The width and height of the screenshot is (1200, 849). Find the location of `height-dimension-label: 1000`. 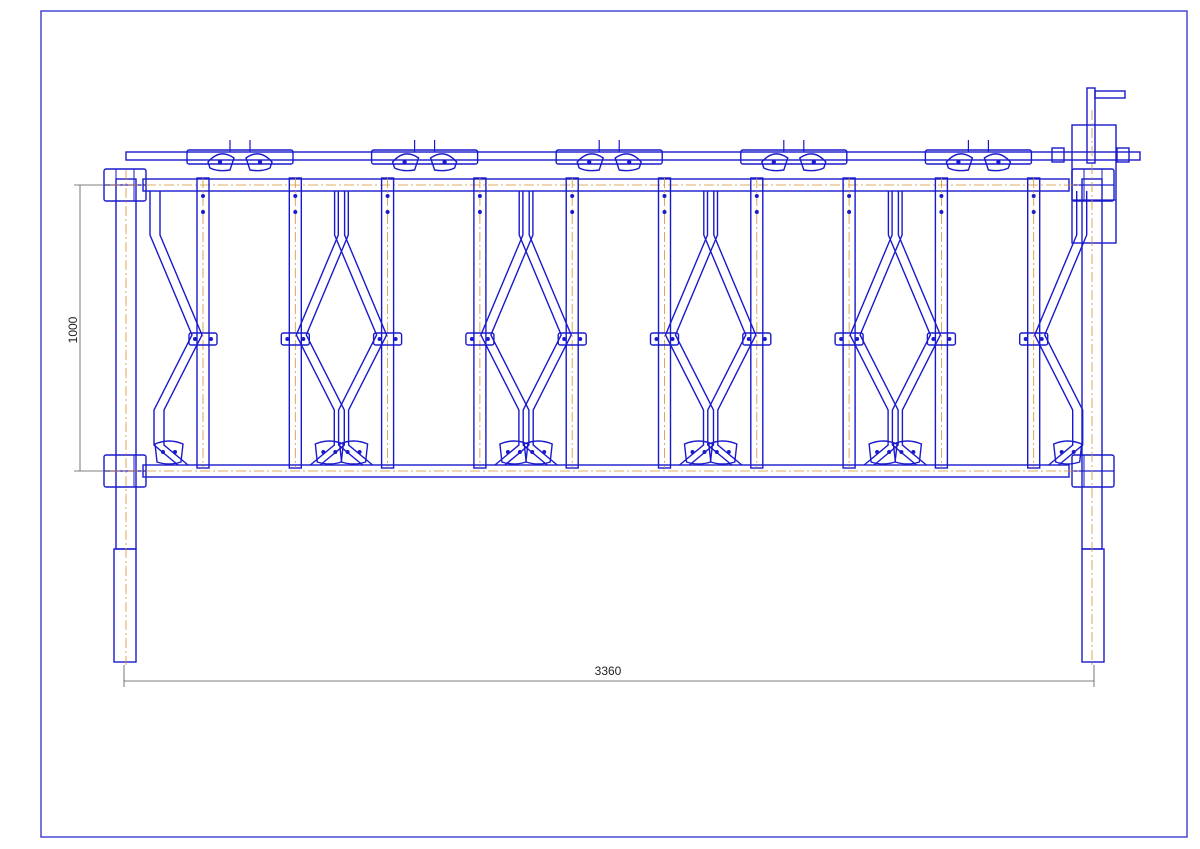

height-dimension-label: 1000 is located at coordinates (73, 329).